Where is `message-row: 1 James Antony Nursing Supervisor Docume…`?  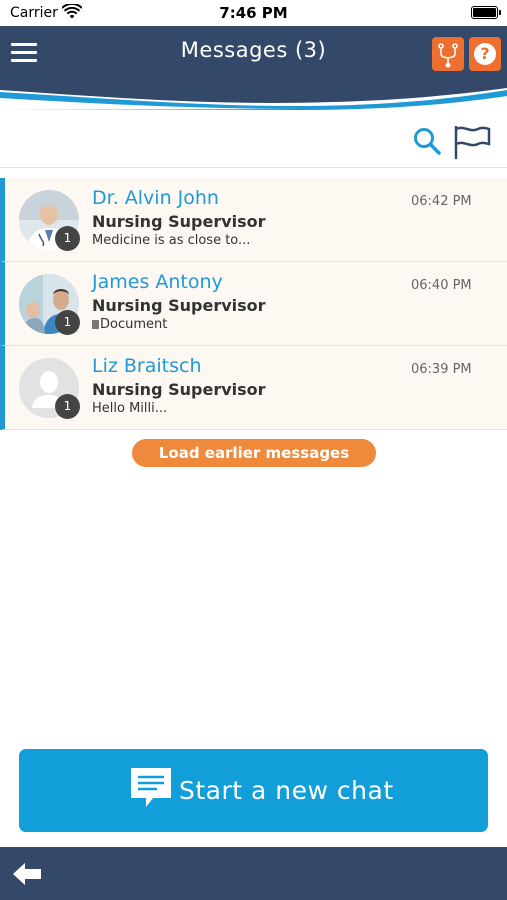 message-row: 1 James Antony Nursing Supervisor Docume… is located at coordinates (253, 304).